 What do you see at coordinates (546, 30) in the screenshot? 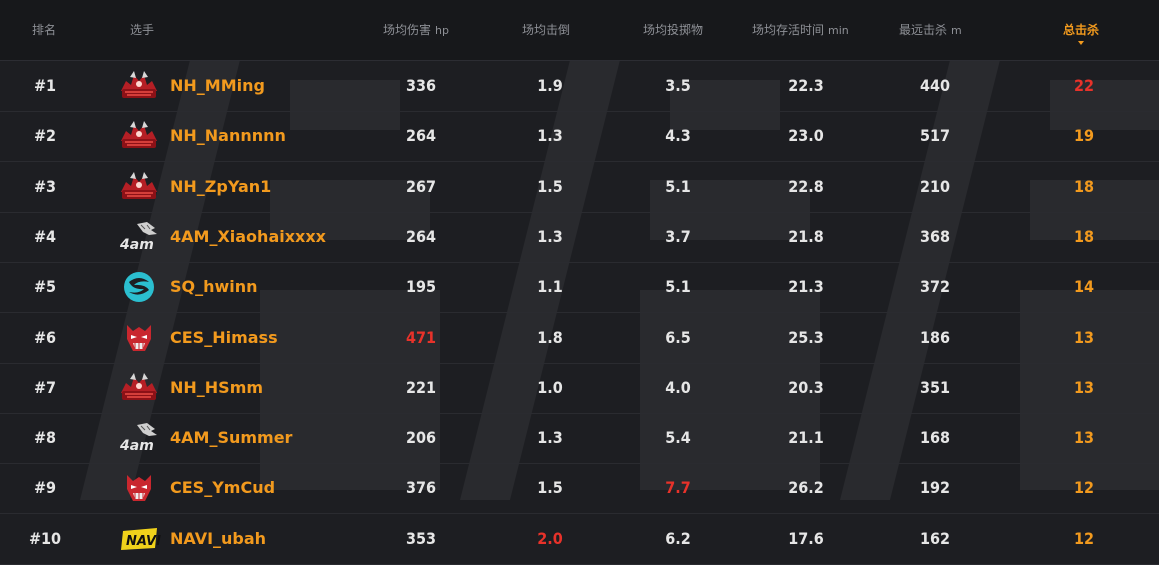
I see `header-knockdowns: 场均击倒` at bounding box center [546, 30].